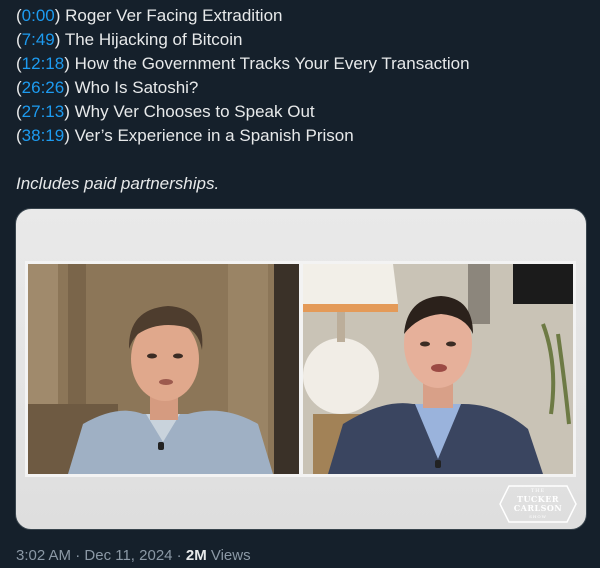 This screenshot has width=600, height=568. I want to click on paid-partnership-disclosure: Includes paid partnerships., so click(118, 183).